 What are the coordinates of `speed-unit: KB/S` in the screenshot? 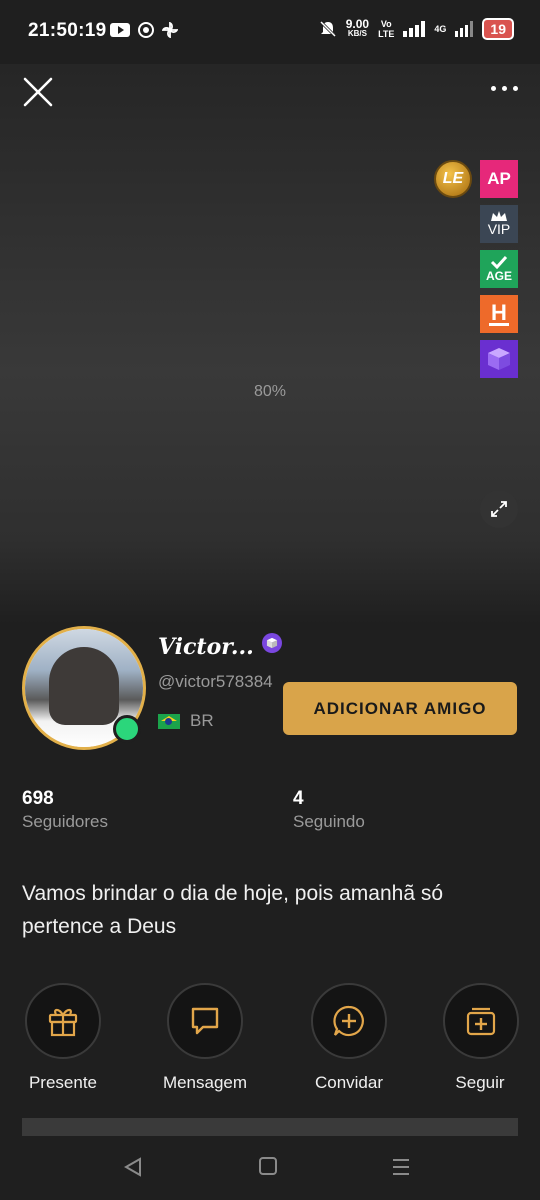 It's located at (357, 33).